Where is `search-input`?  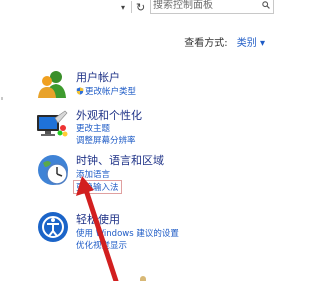 search-input is located at coordinates (206, 6).